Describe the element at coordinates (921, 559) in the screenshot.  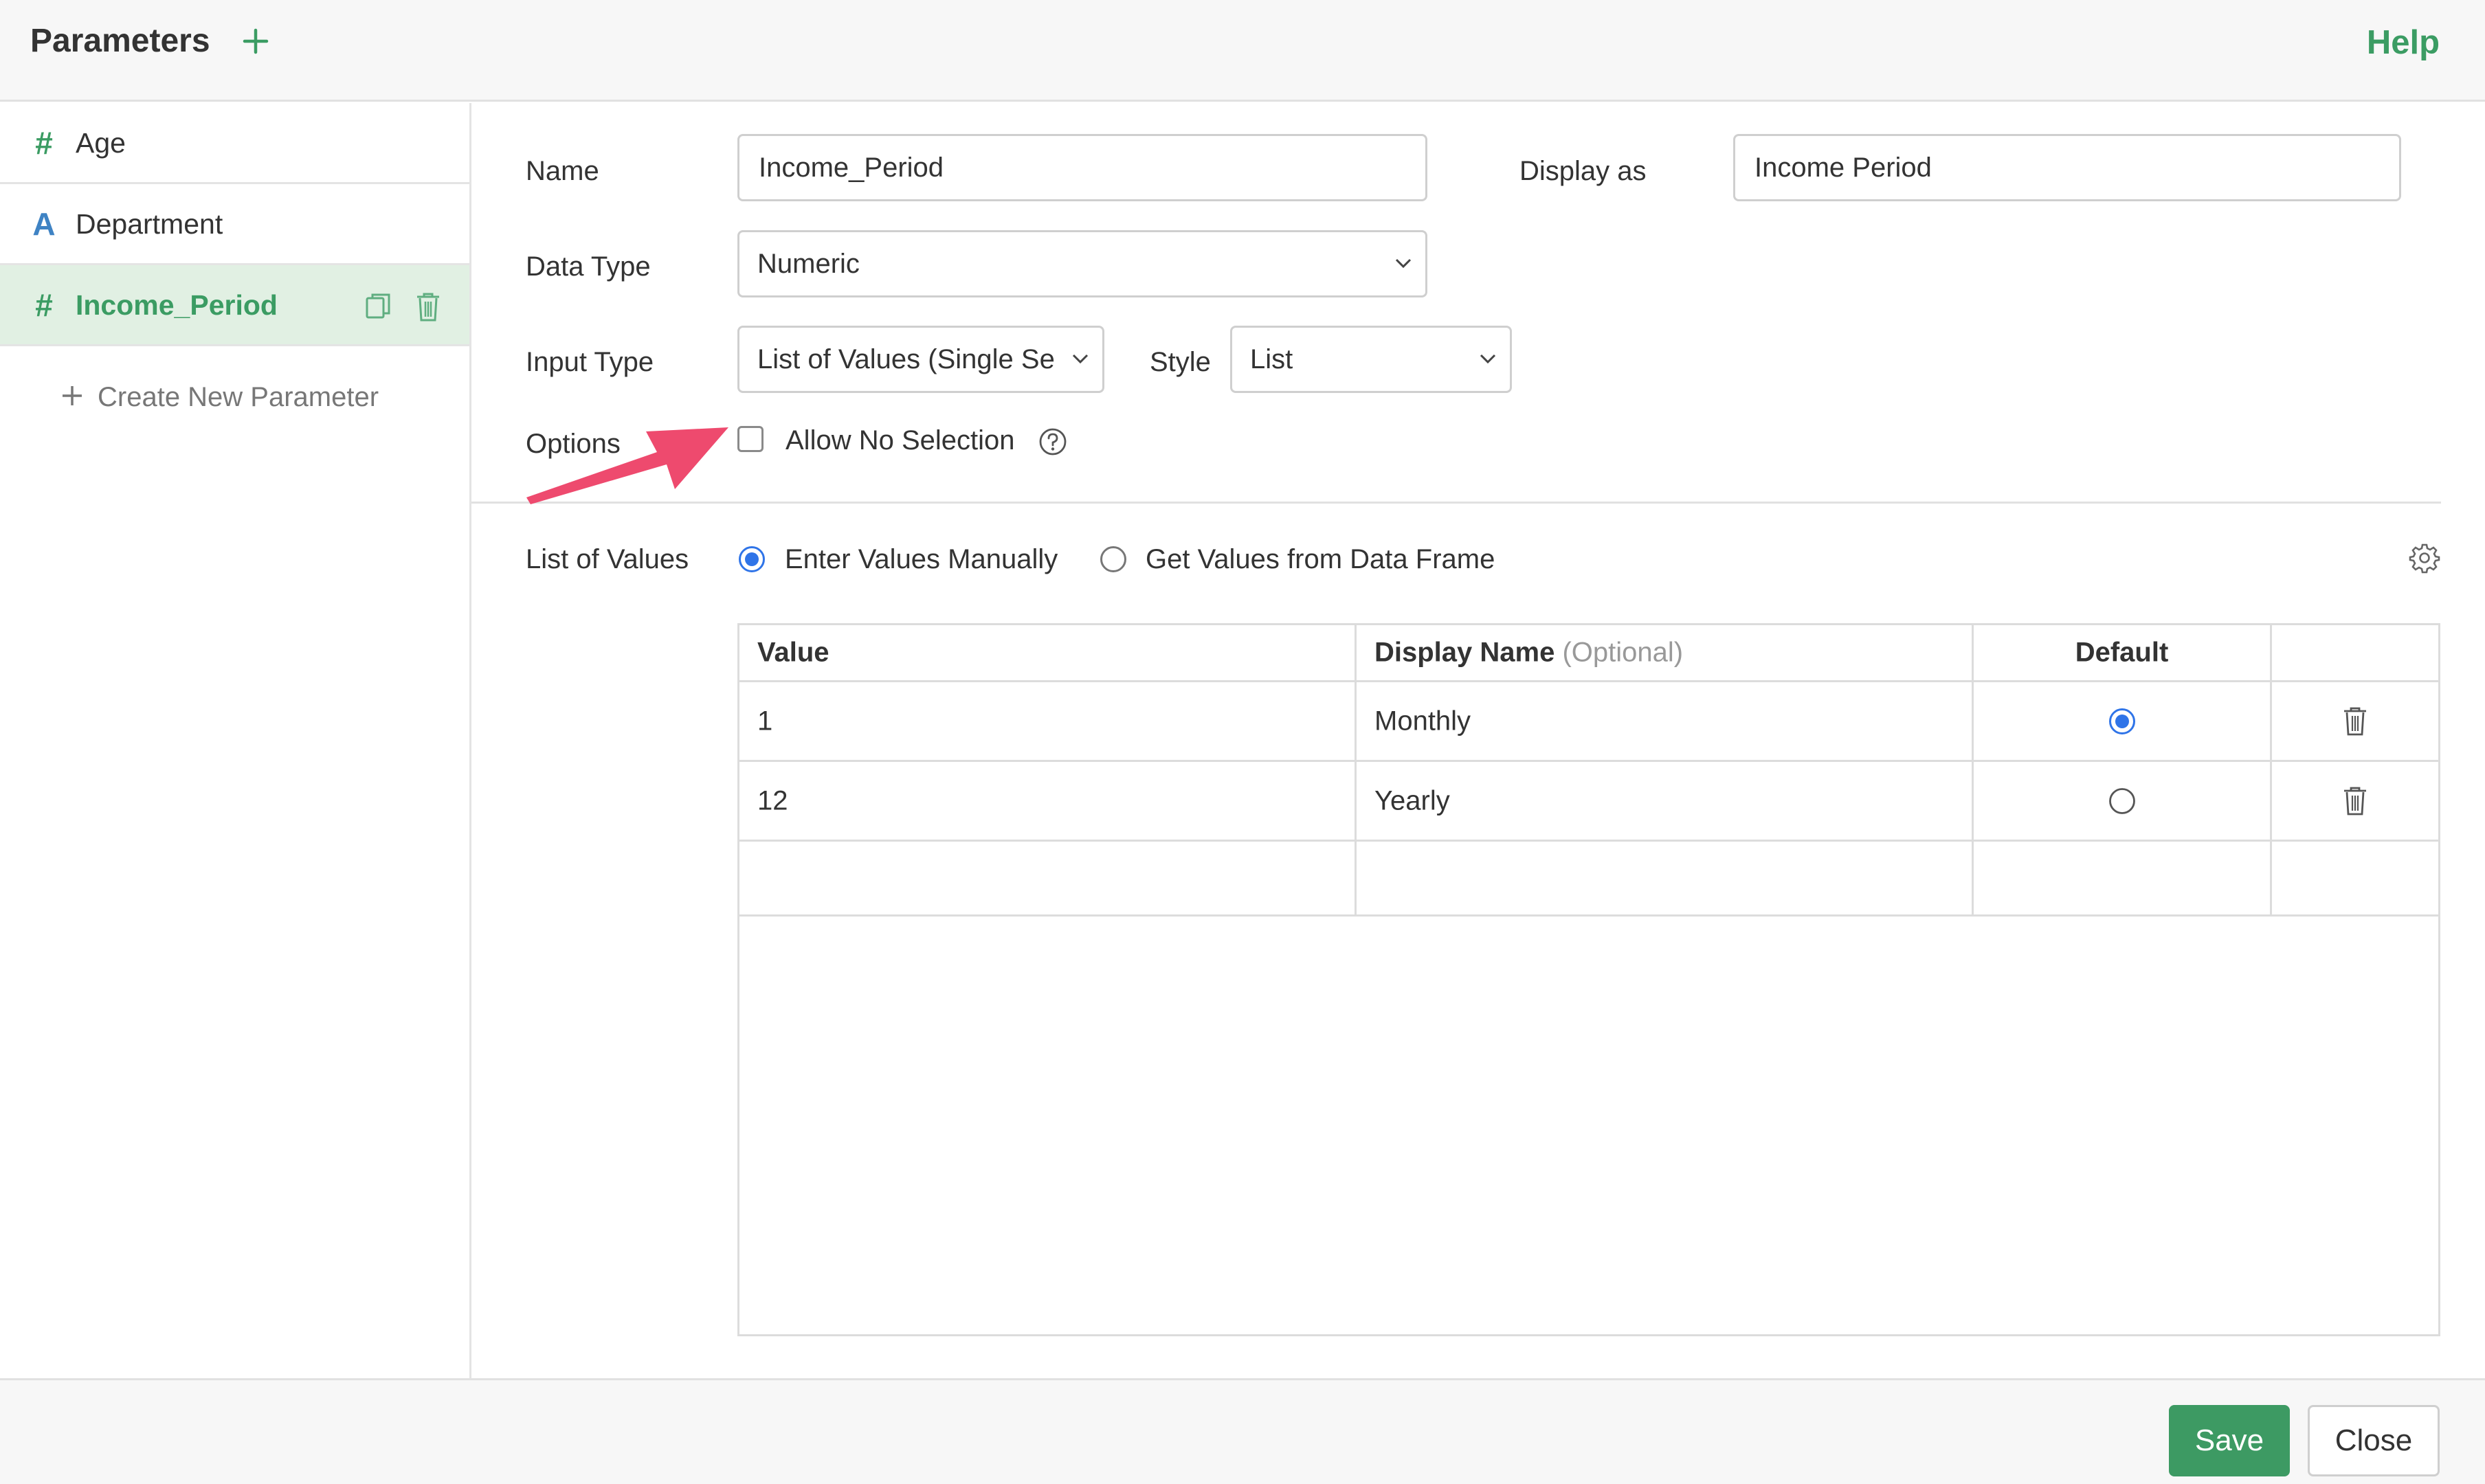
I see `enter-values-manually-label: Enter Values Manually` at that location.